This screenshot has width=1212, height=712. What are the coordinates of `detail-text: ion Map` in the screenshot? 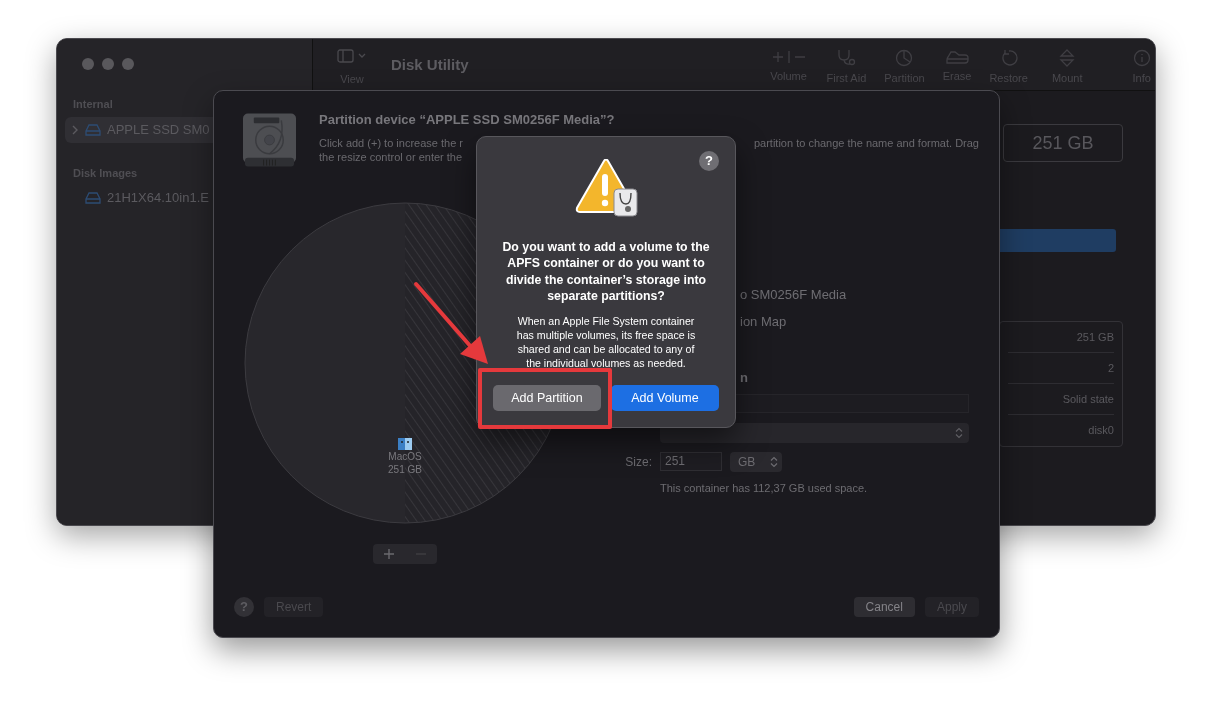 It's located at (763, 321).